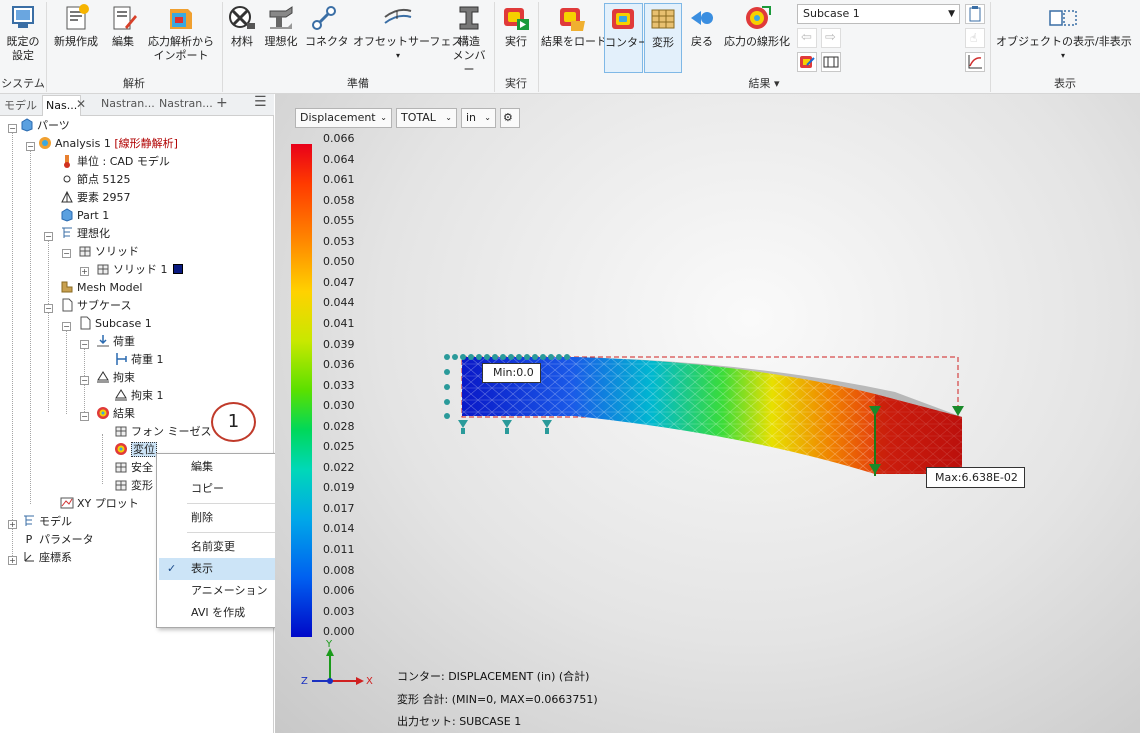 Image resolution: width=1140 pixels, height=733 pixels. What do you see at coordinates (99, 503) in the screenshot?
I see `tree-node-xy-plot: XY プロット` at bounding box center [99, 503].